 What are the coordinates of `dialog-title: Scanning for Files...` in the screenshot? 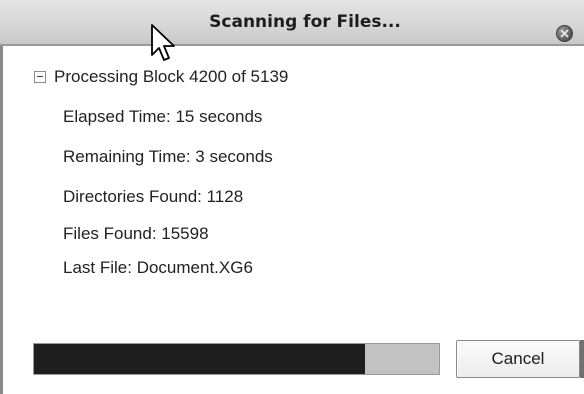 It's located at (305, 22).